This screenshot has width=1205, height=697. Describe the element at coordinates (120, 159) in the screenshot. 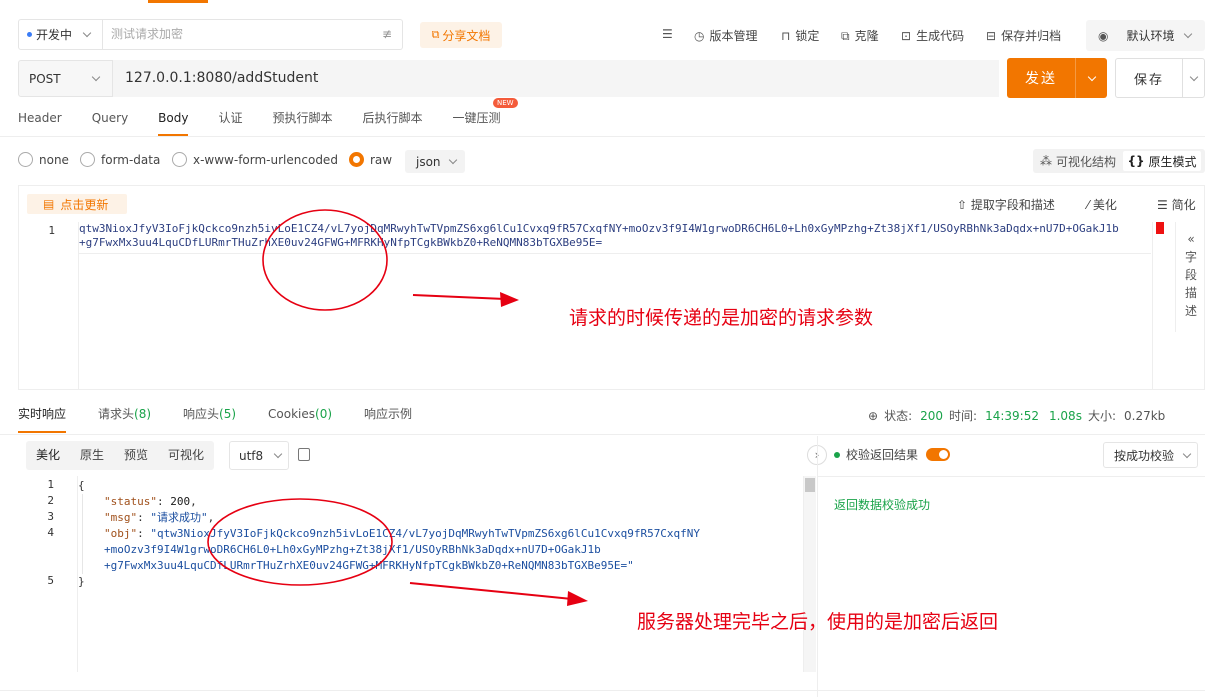

I see `radio-form-data: form-data` at that location.